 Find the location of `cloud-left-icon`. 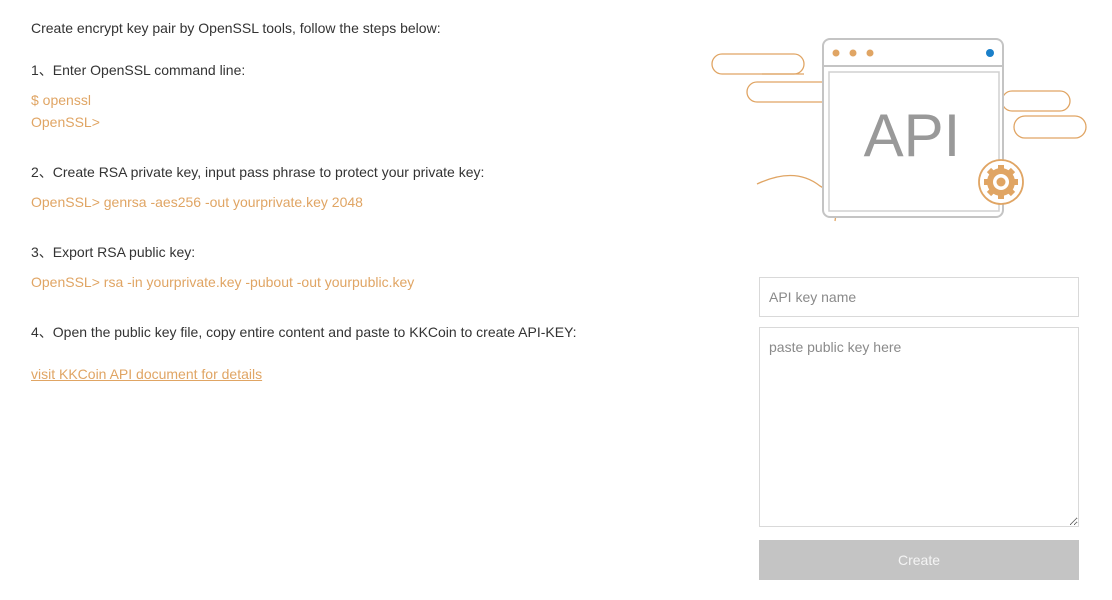

cloud-left-icon is located at coordinates (775, 78).